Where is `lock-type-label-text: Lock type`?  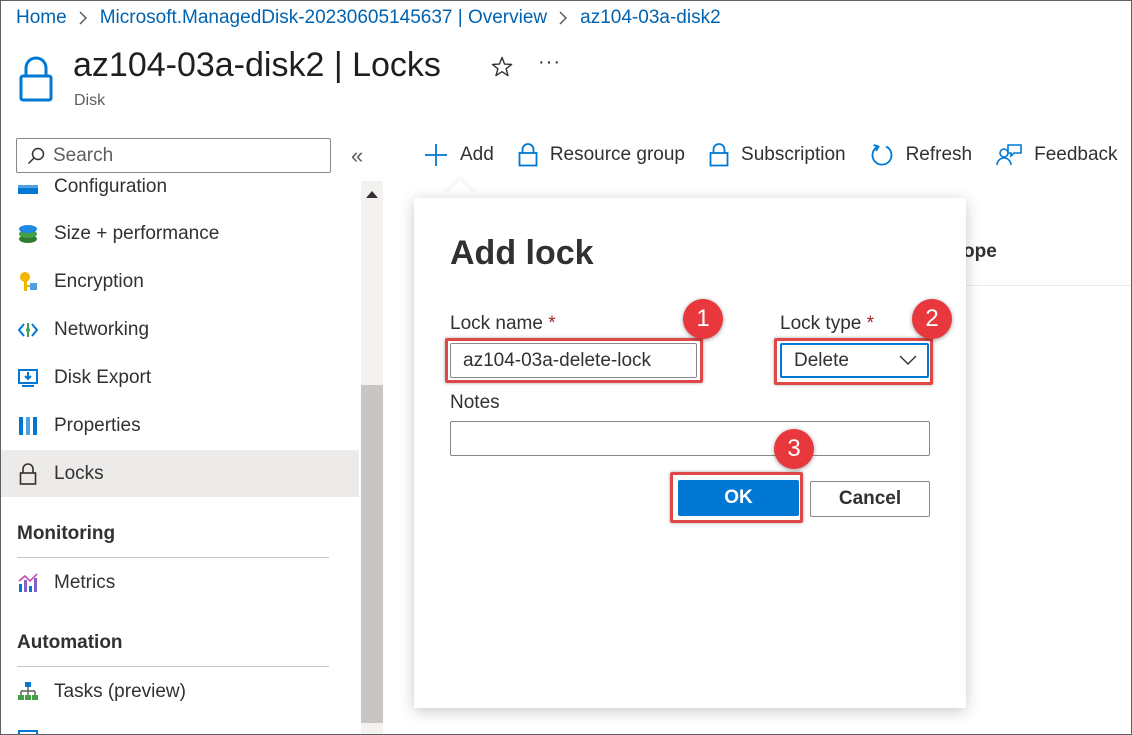
lock-type-label-text: Lock type is located at coordinates (821, 323).